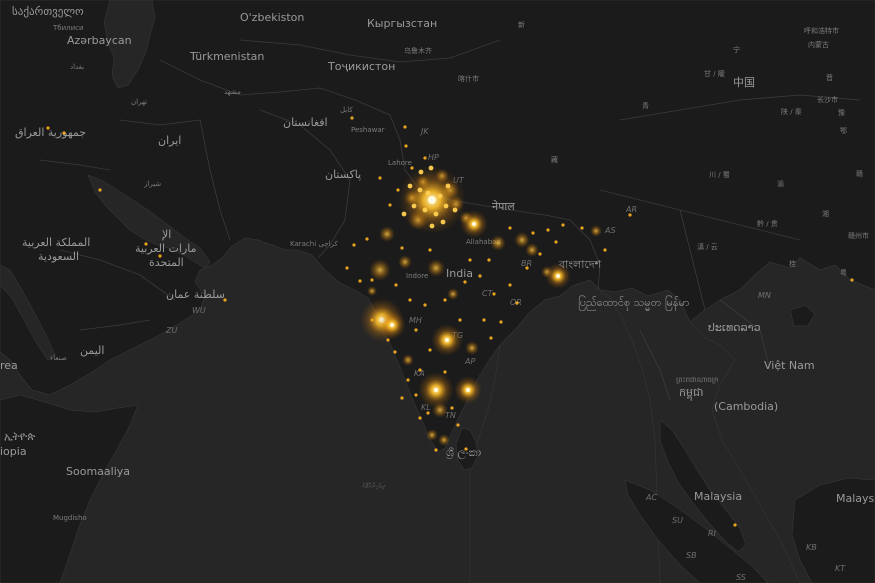  Describe the element at coordinates (99, 40) in the screenshot. I see `label-azerbaijan: Azərbaycan` at that location.